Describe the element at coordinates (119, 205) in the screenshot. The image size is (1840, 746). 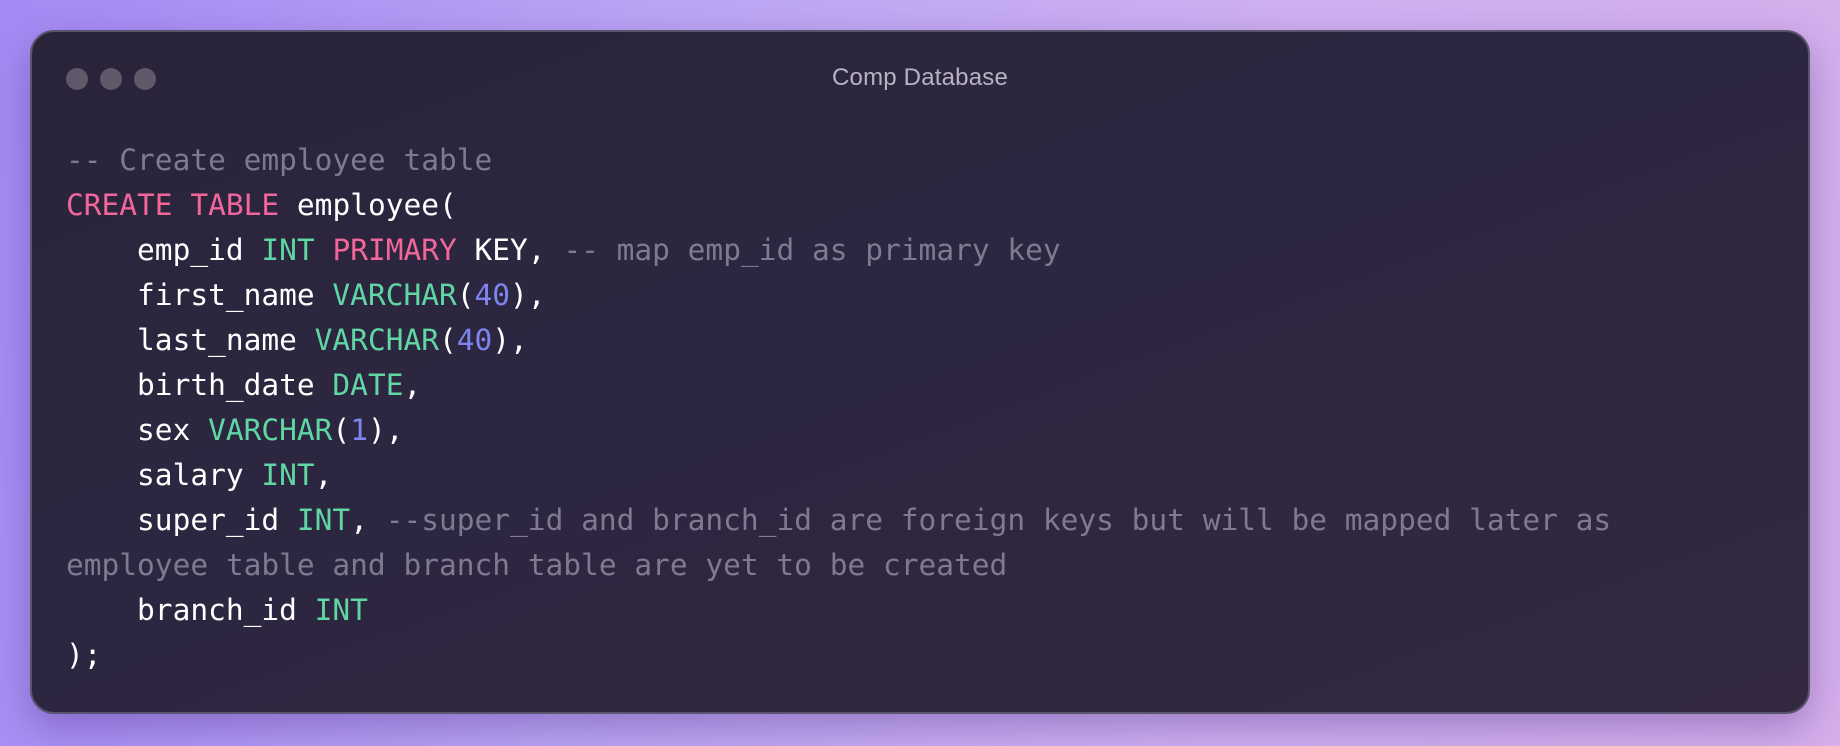
I see `code-token: CREATE` at that location.